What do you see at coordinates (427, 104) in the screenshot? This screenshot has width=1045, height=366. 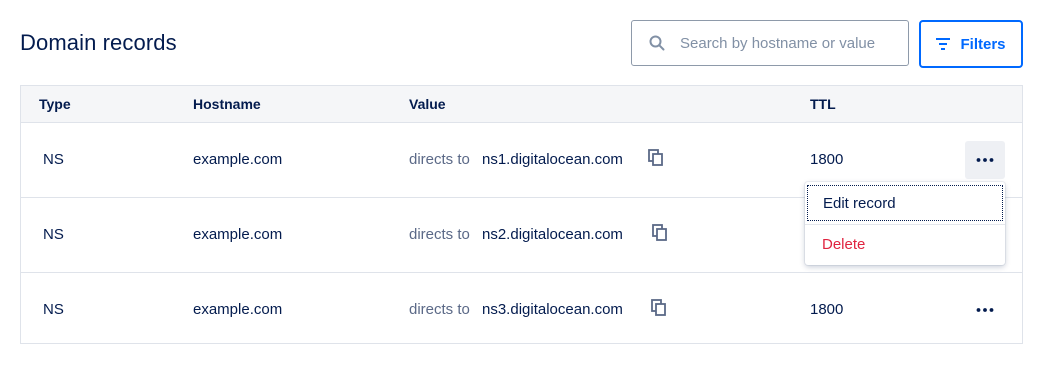 I see `col-value: Value` at bounding box center [427, 104].